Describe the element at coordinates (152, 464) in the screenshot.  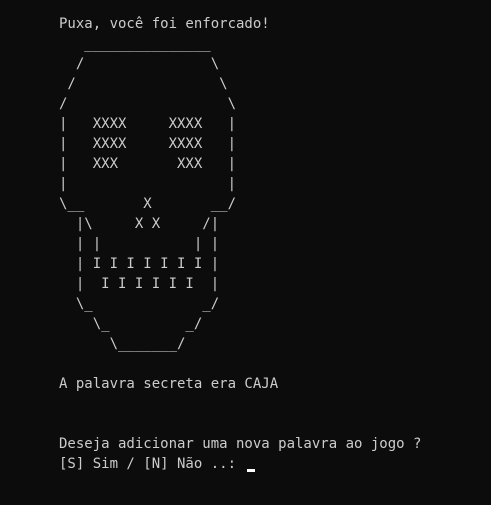
I see `input-prompt: [S] Sim / [N] Não ..:` at that location.